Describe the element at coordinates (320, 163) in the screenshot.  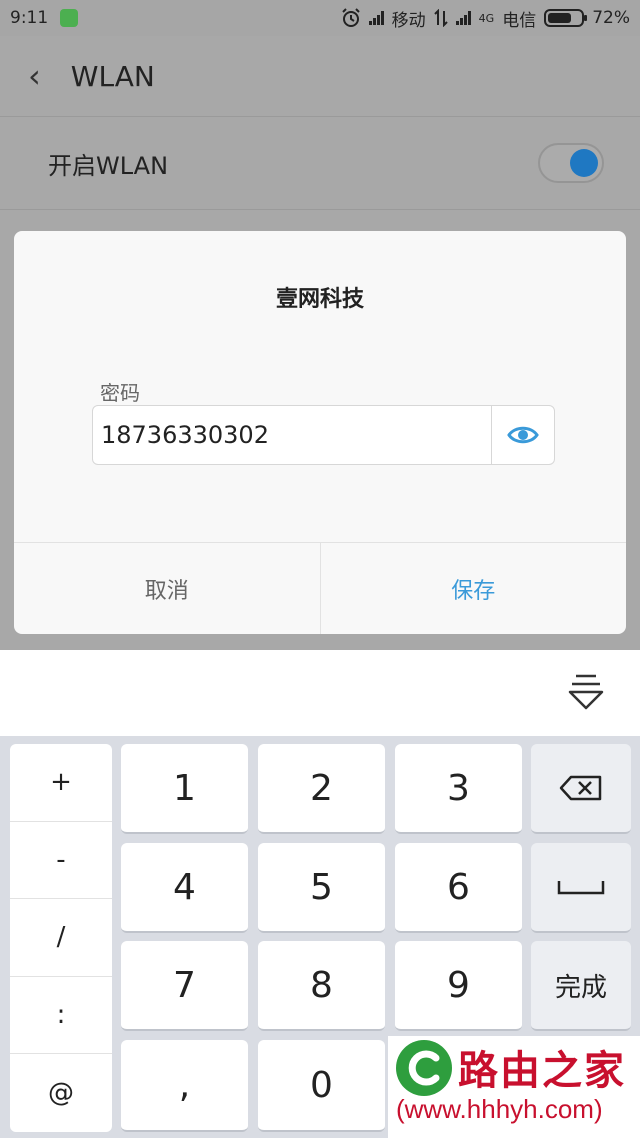
I see `wlan-toggle-row: 开启WLAN` at that location.